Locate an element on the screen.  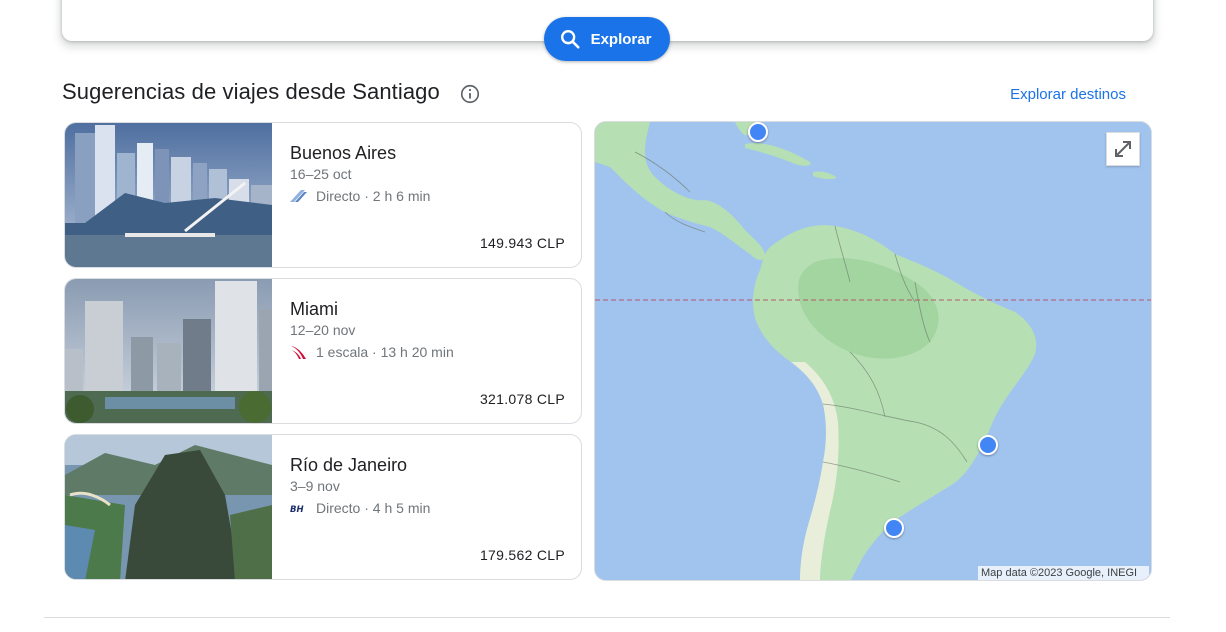
flight-info: BH Directo · 4 h 5 min is located at coordinates (360, 508).